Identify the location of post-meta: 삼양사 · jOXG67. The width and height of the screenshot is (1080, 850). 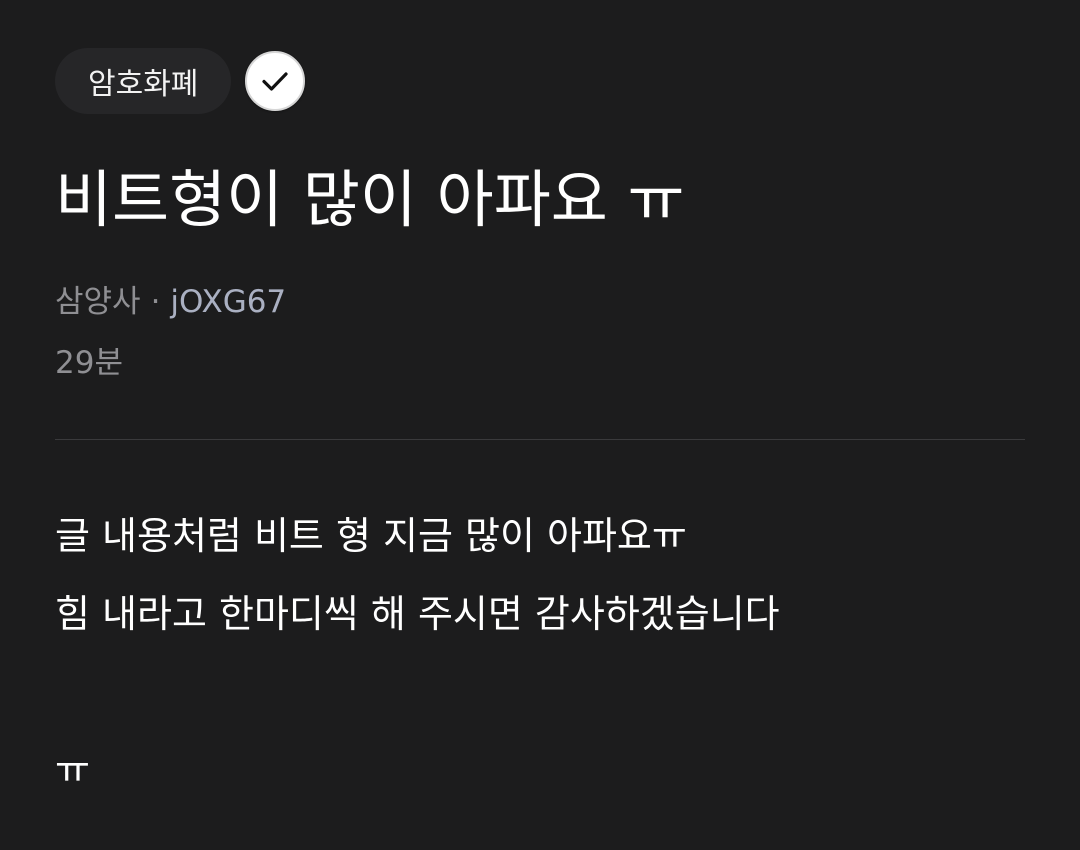
(170, 302).